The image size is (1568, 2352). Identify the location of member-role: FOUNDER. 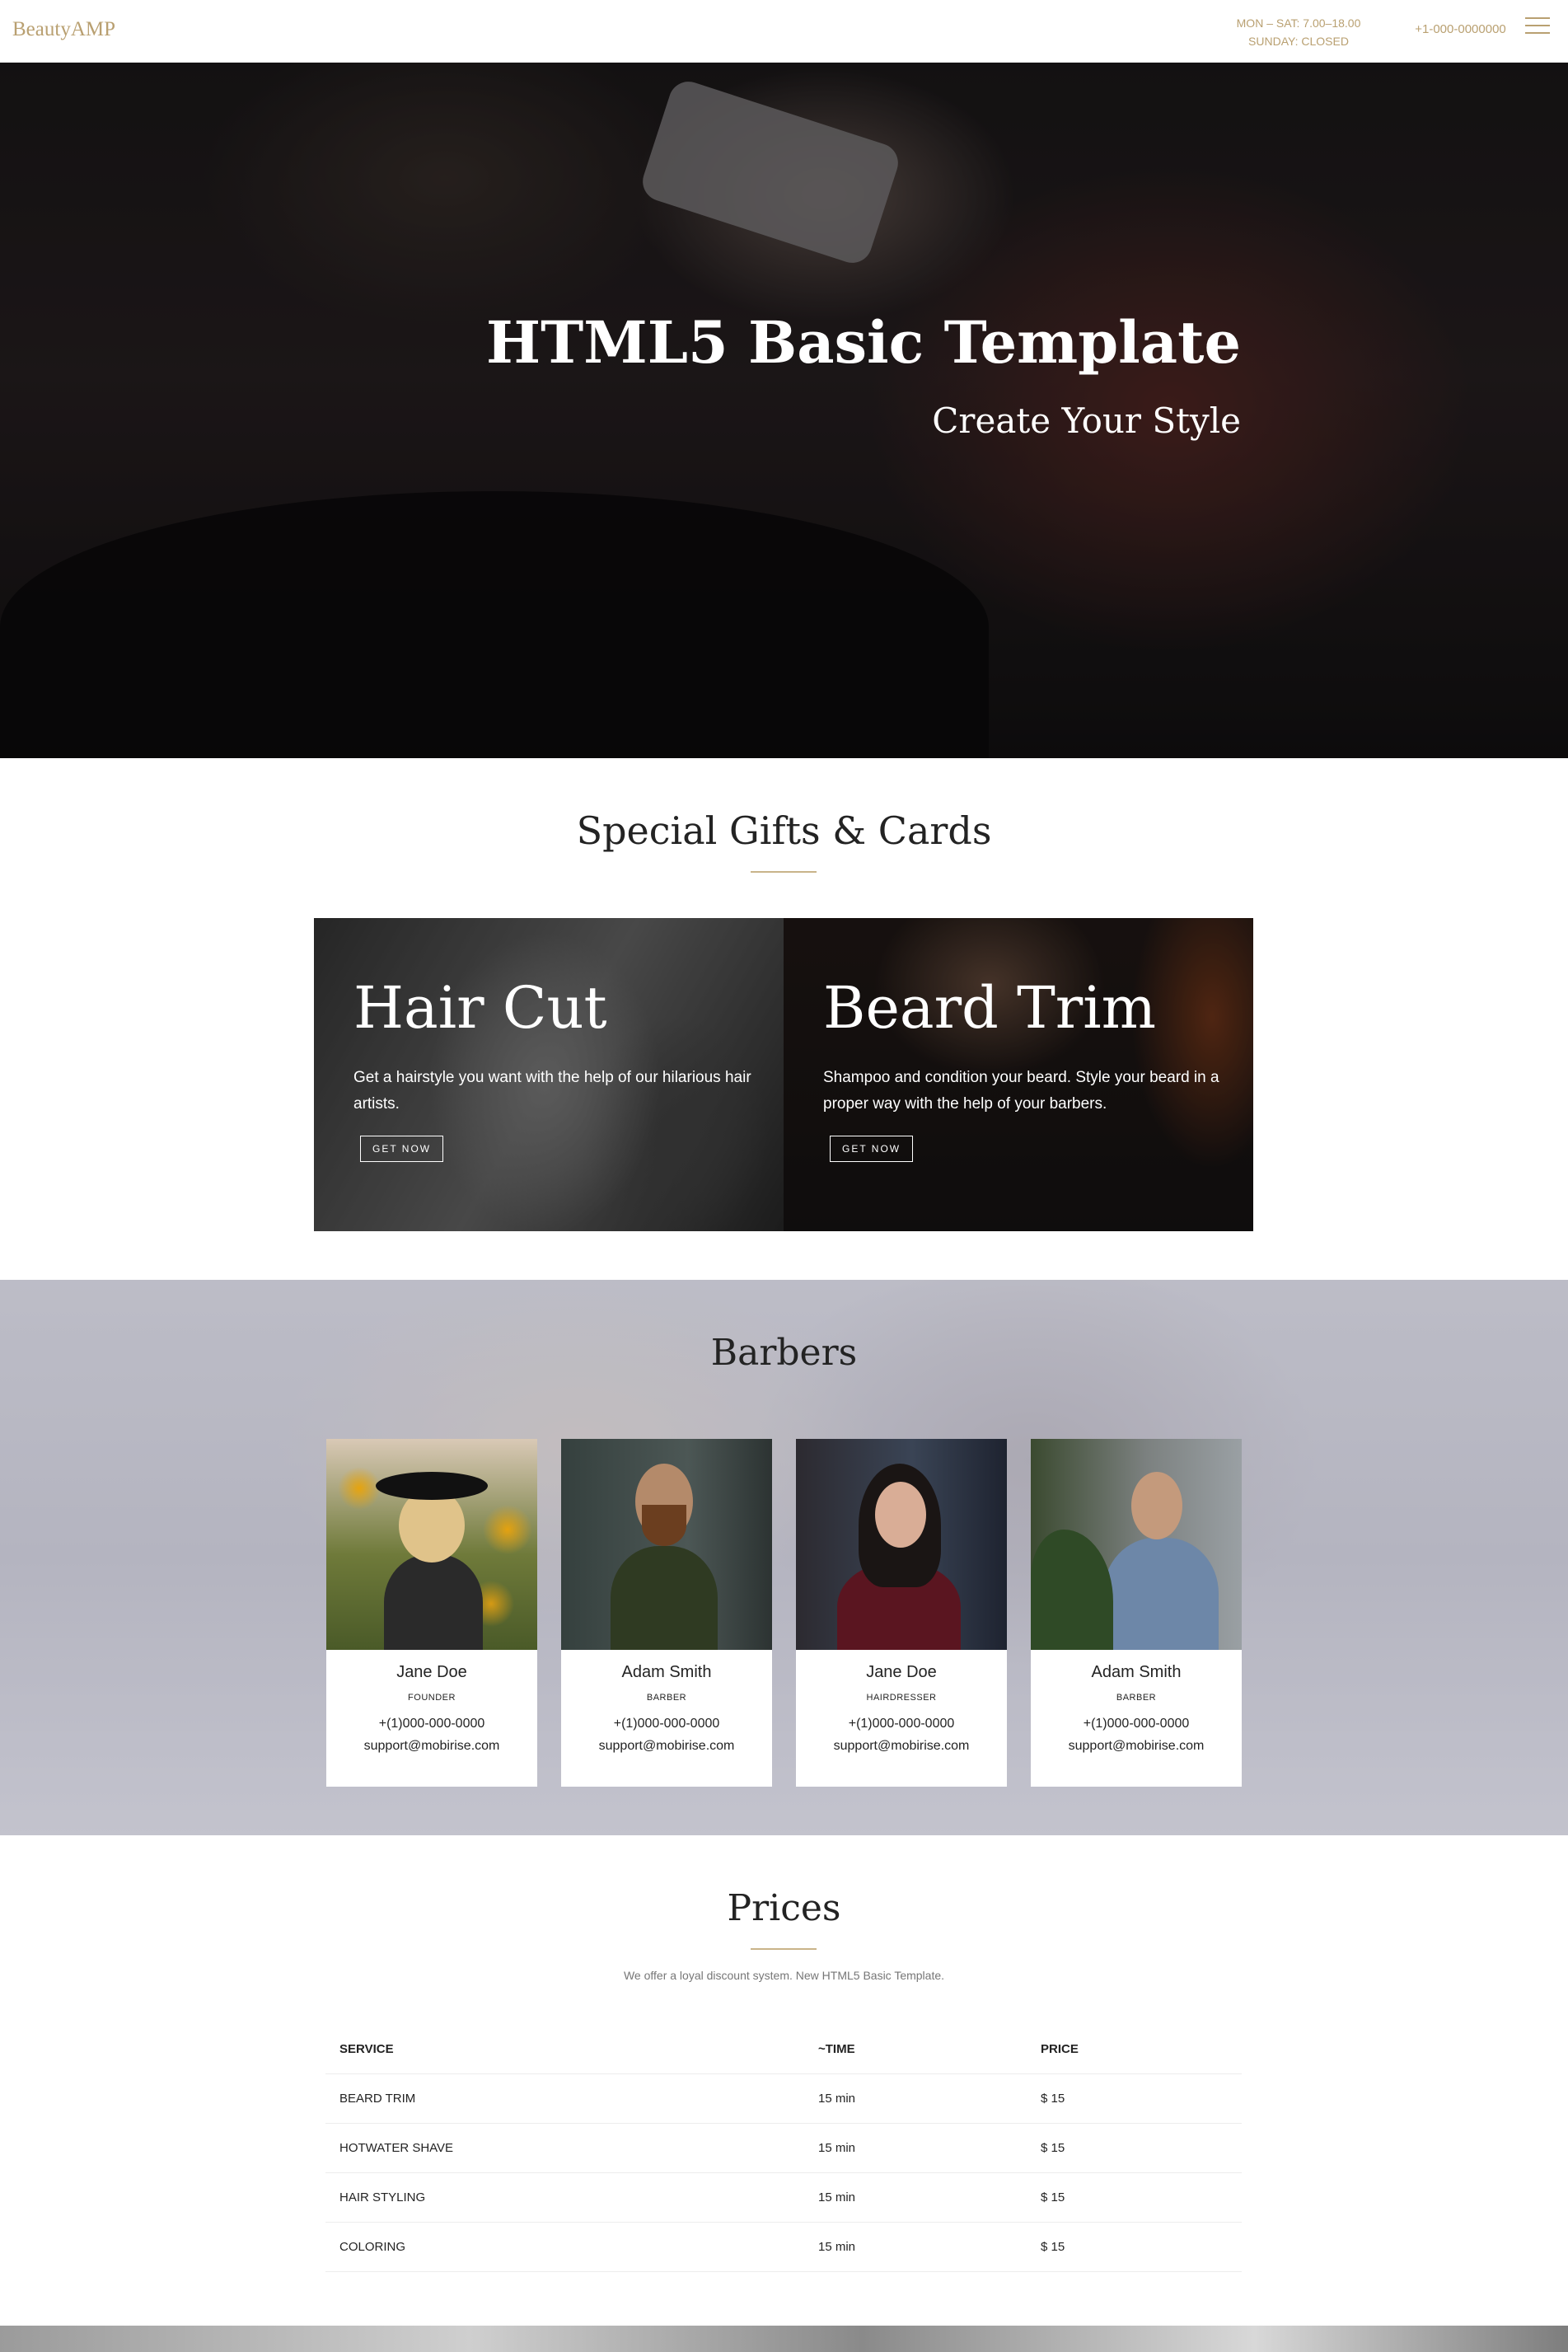
(432, 1698).